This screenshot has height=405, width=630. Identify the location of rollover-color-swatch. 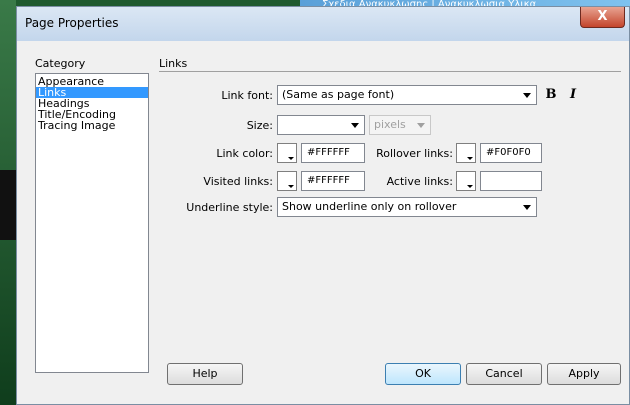
(466, 153).